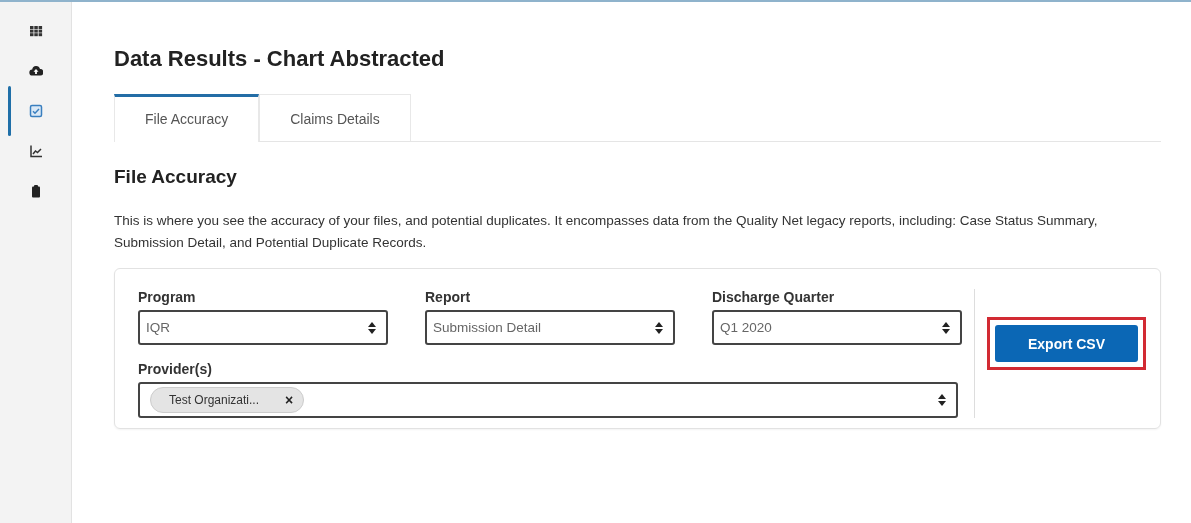 The height and width of the screenshot is (523, 1191). What do you see at coordinates (1066, 343) in the screenshot?
I see `export-button: Export CSV` at bounding box center [1066, 343].